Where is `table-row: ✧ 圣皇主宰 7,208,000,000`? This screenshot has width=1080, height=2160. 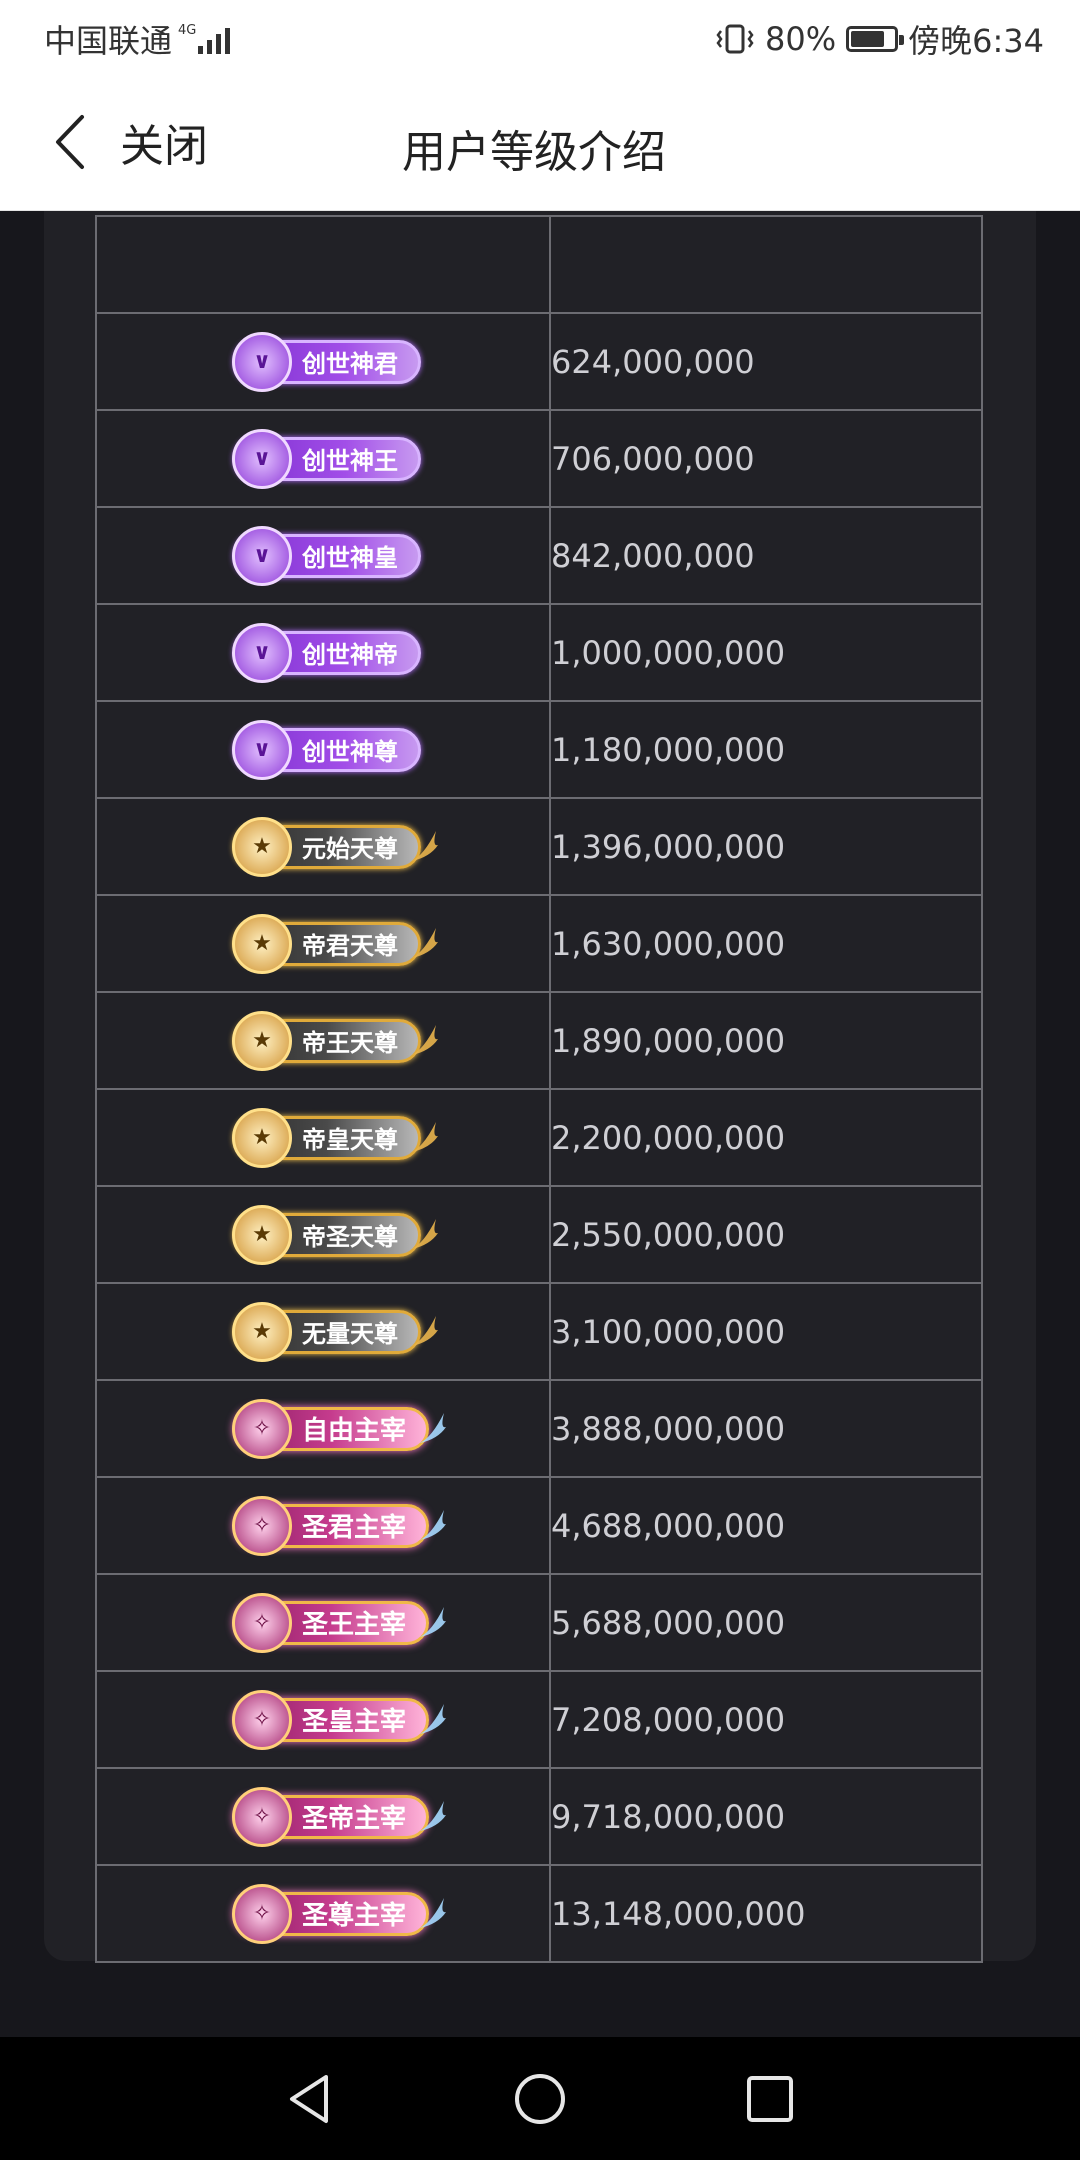 table-row: ✧ 圣皇主宰 7,208,000,000 is located at coordinates (539, 1719).